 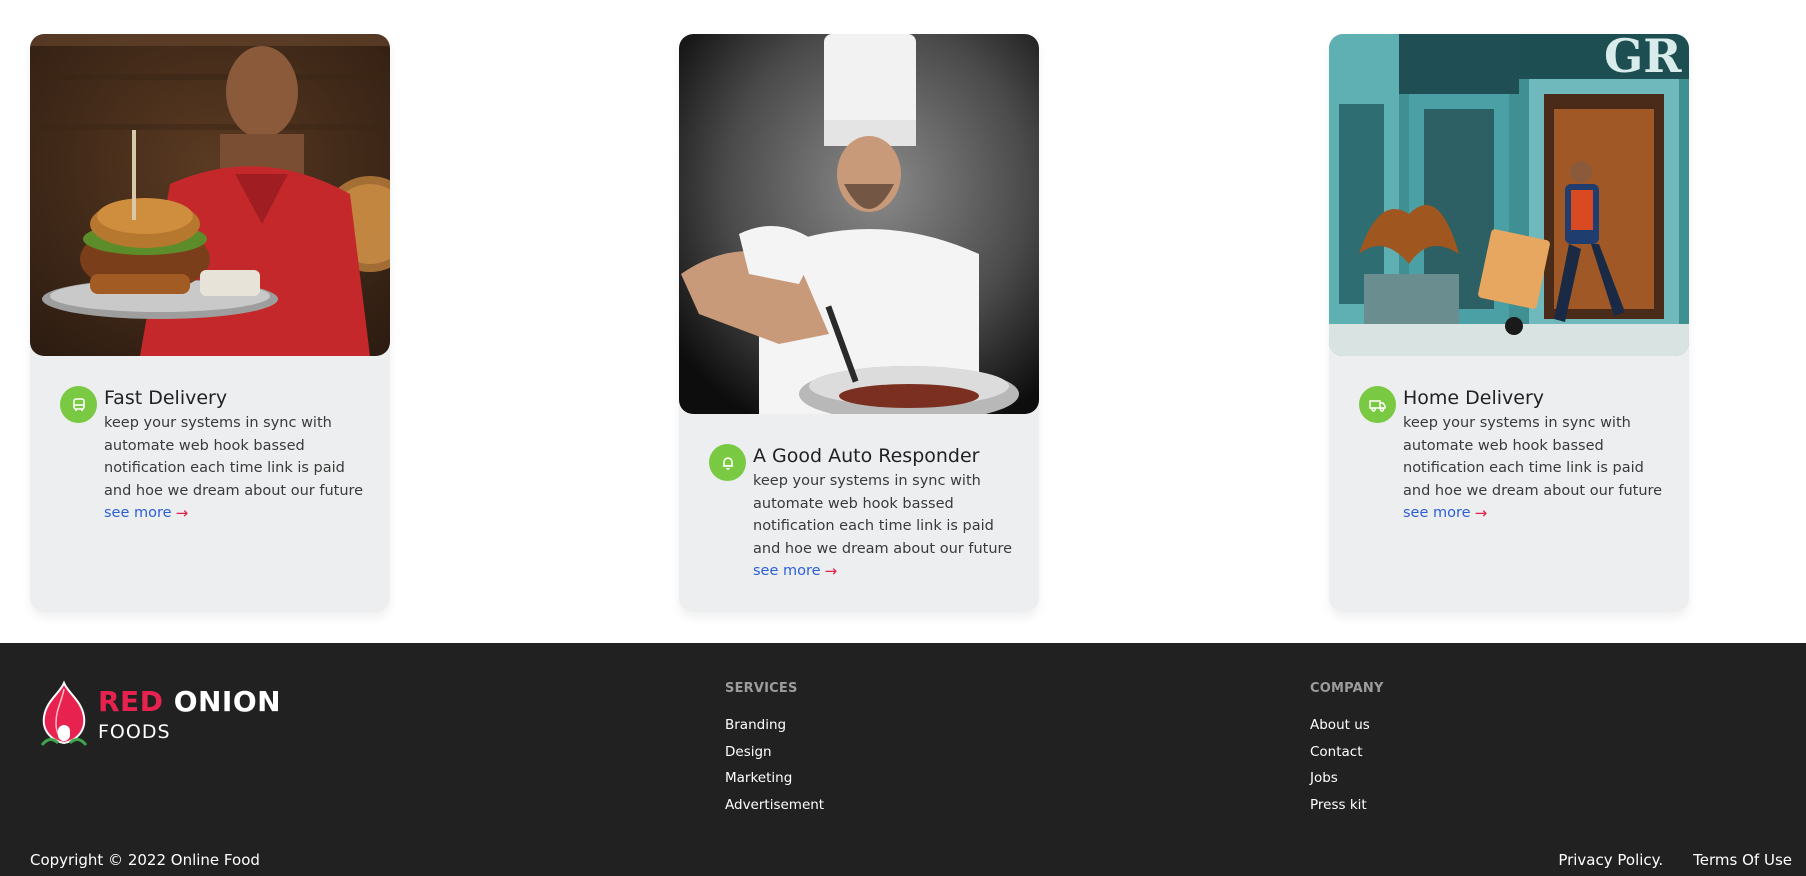 I want to click on legal-links: Privacy Policy. Terms Of Use, so click(x=1675, y=860).